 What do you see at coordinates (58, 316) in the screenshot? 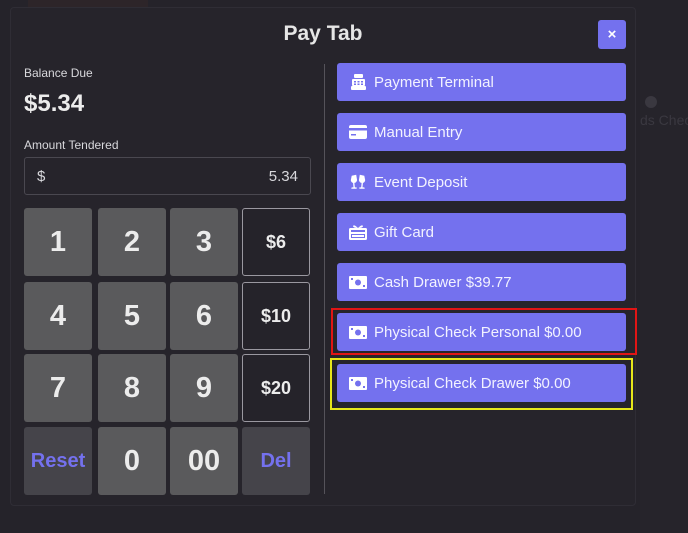
I see `key-4: 4` at bounding box center [58, 316].